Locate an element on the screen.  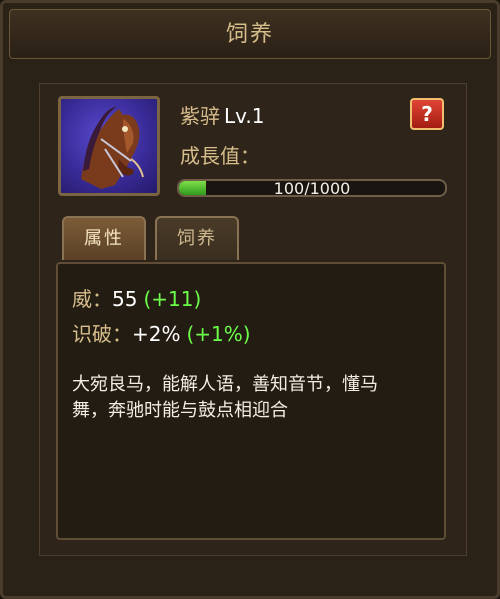
stat-row-might: 威：55 (+11) is located at coordinates (136, 297).